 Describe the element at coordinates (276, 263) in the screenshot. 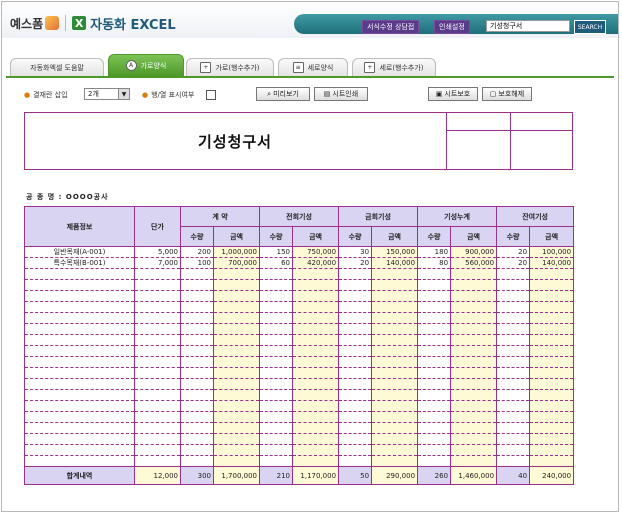

I see `qty-cell: 60` at that location.